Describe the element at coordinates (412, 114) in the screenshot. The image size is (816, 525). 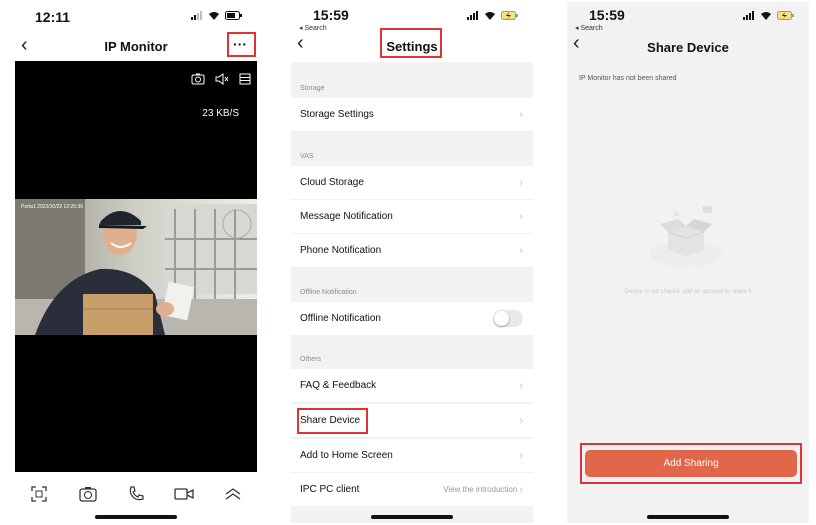
I see `row-storage-settings: Storage Settings ›` at that location.